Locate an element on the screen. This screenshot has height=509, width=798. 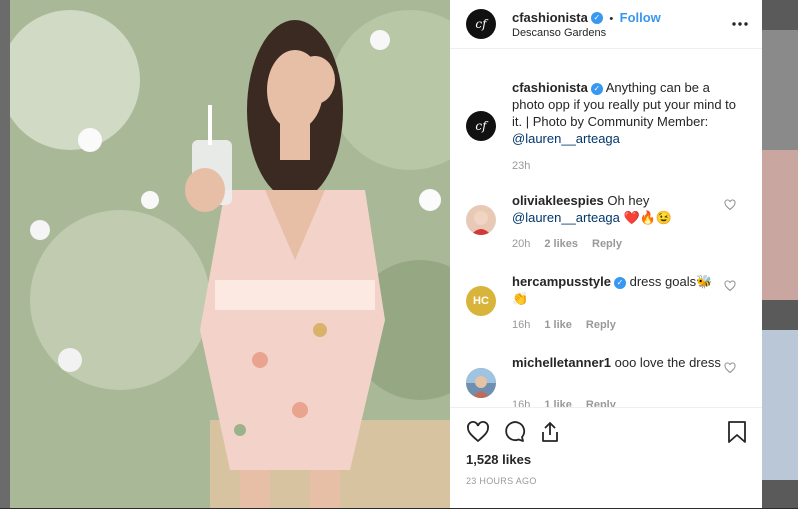
caption-time: 23h is located at coordinates (521, 166).